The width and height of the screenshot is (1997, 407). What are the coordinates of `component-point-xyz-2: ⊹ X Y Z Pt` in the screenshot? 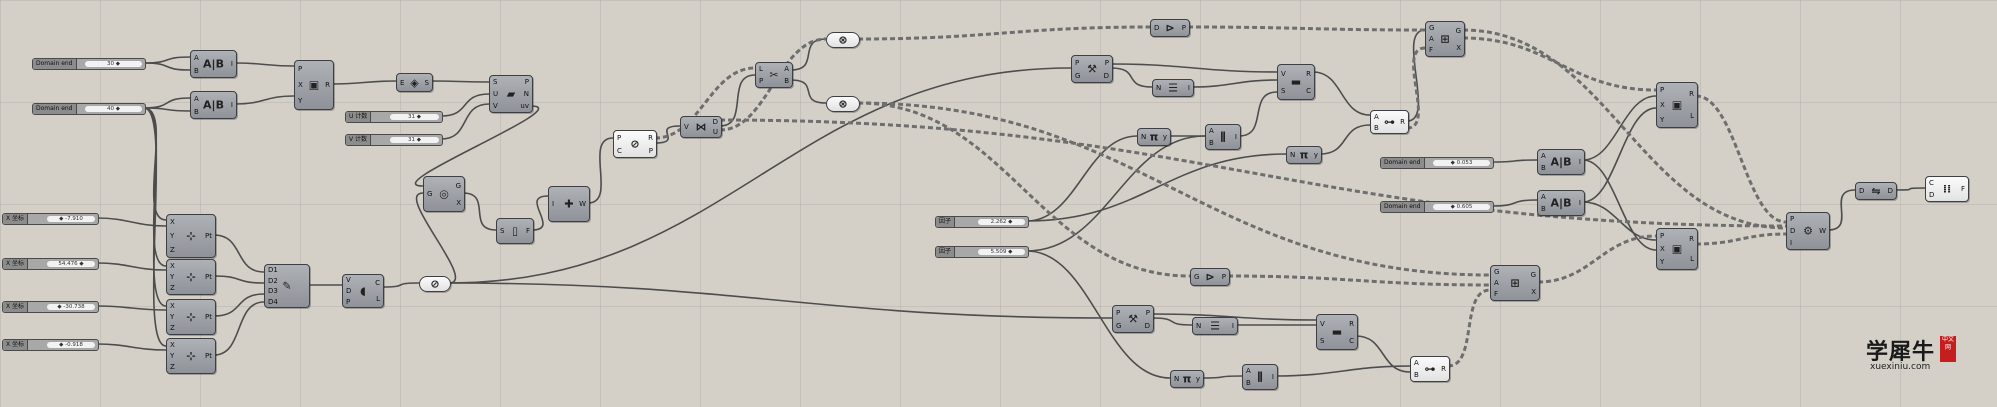 It's located at (191, 277).